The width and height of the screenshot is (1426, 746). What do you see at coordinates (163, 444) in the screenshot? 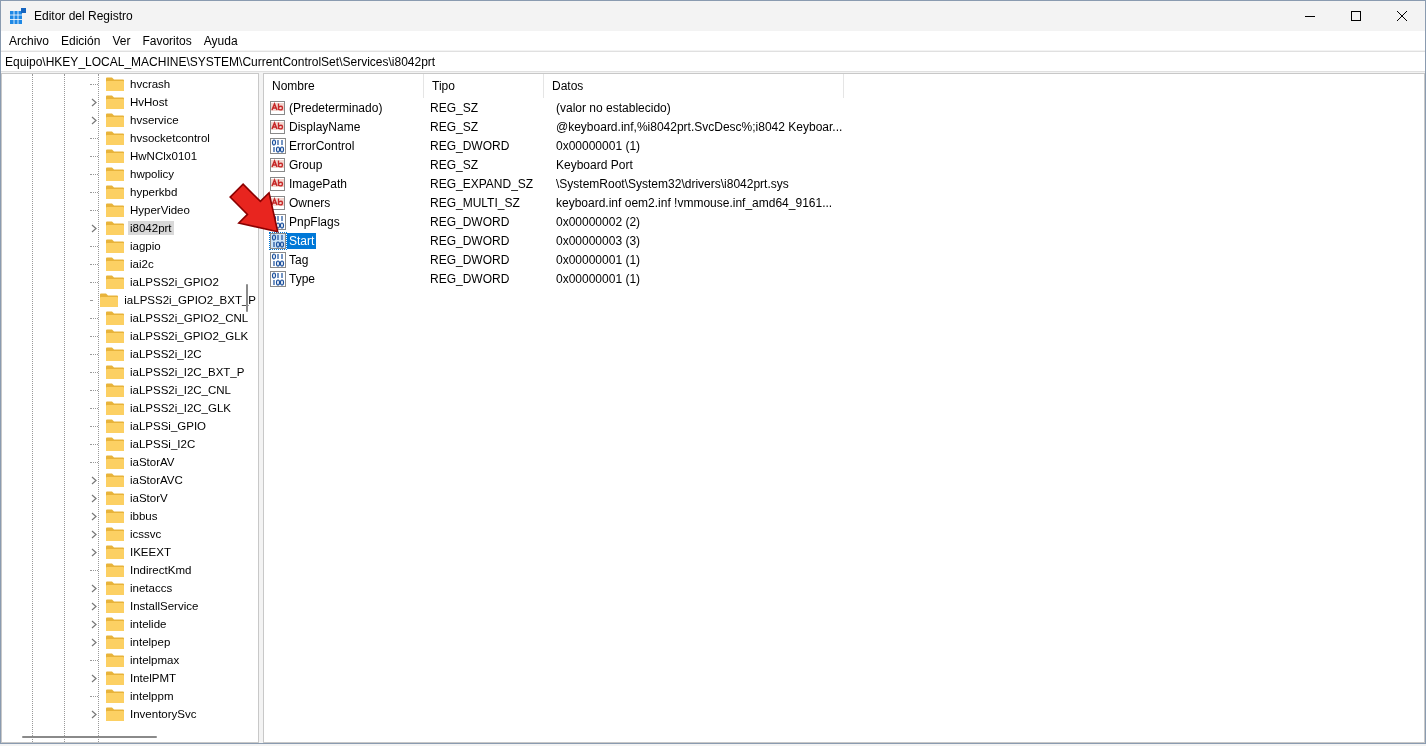
I see `tree-item: iaLPSSi_I2C` at bounding box center [163, 444].